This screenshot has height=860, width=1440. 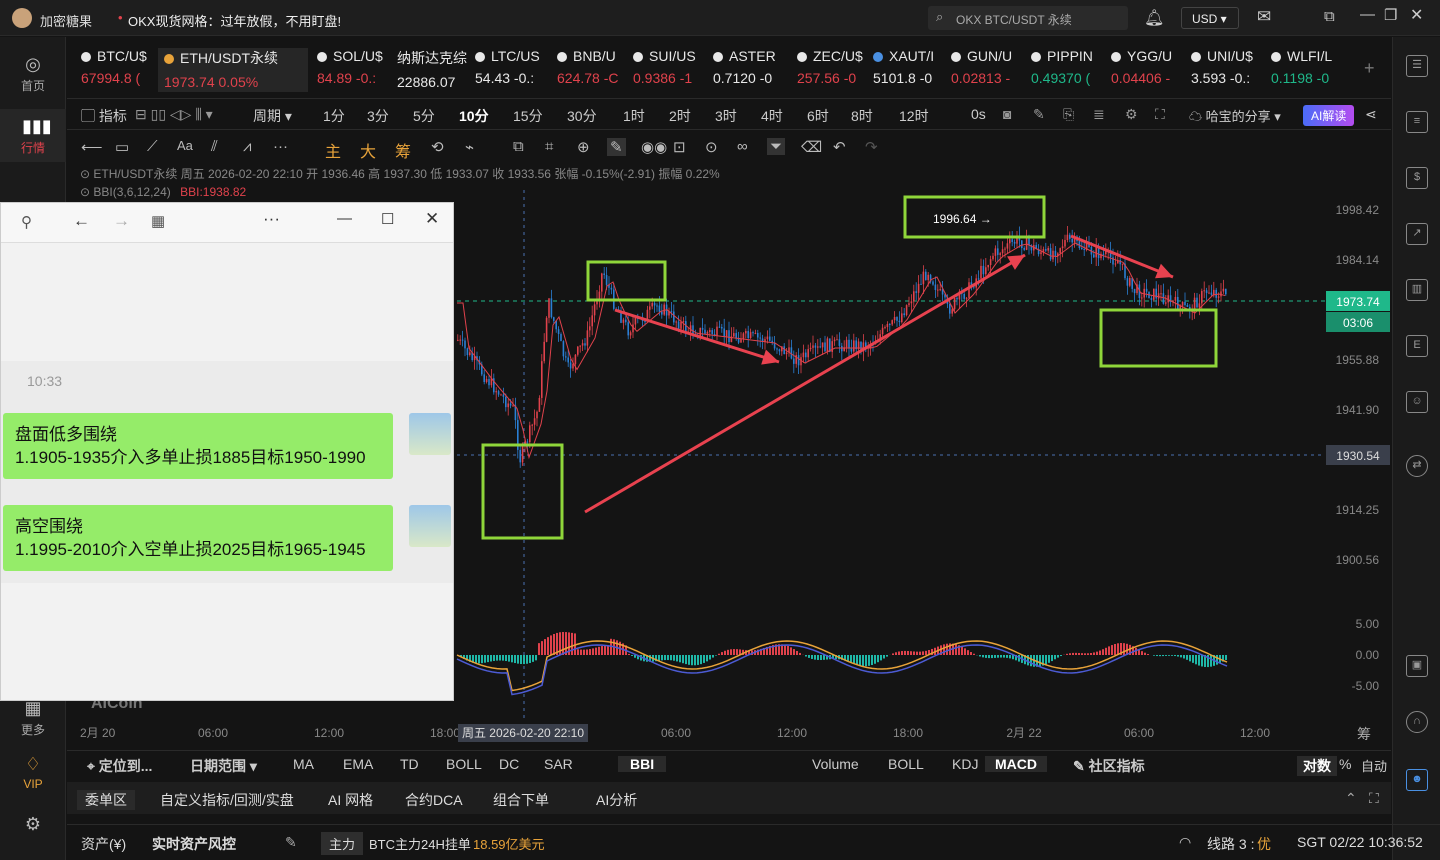 What do you see at coordinates (965, 764) in the screenshot?
I see `sub-indicator-kdj: KDJ` at bounding box center [965, 764].